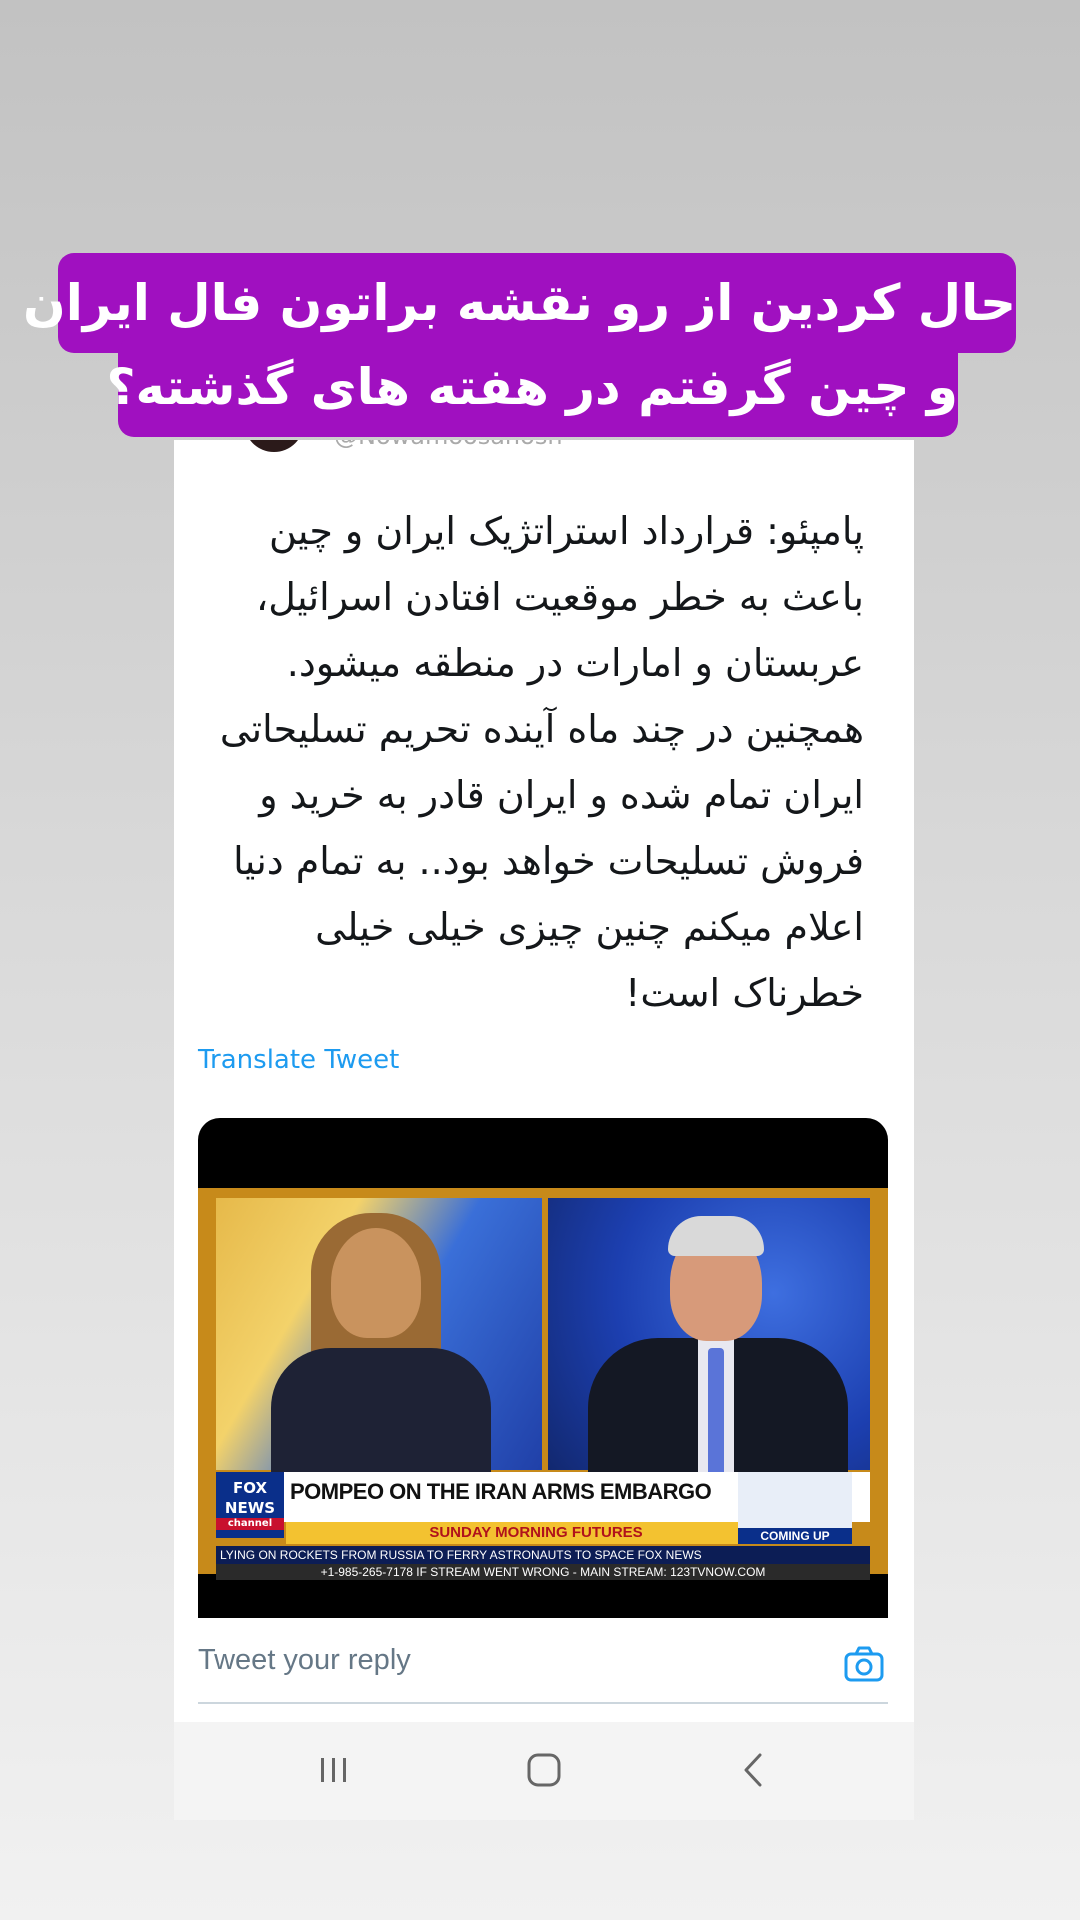  Describe the element at coordinates (709, 1338) in the screenshot. I see `guest-panel` at that location.